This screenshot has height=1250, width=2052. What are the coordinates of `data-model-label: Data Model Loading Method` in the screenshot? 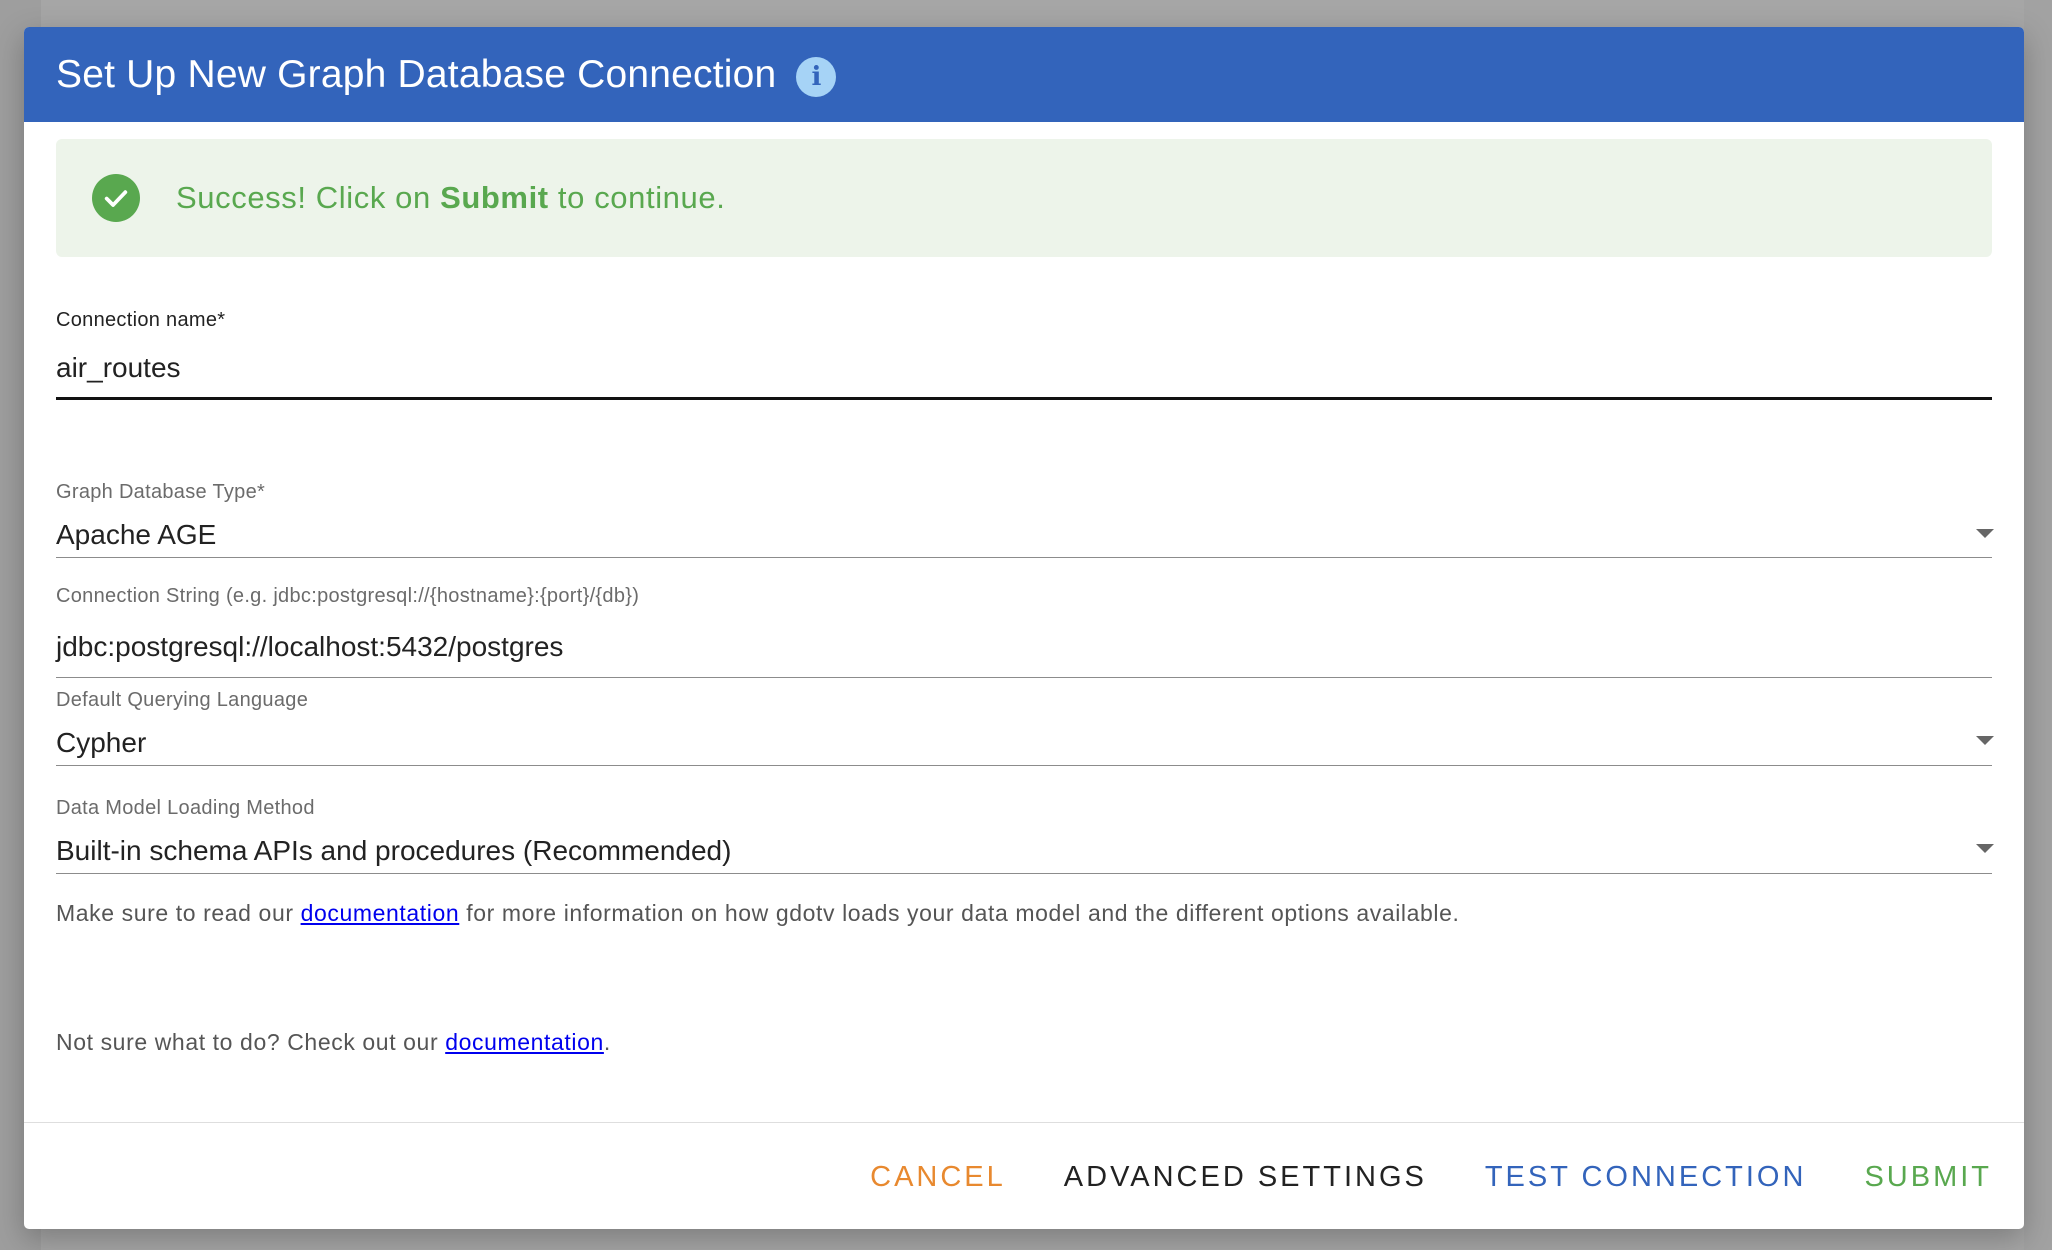 It's located at (185, 808).